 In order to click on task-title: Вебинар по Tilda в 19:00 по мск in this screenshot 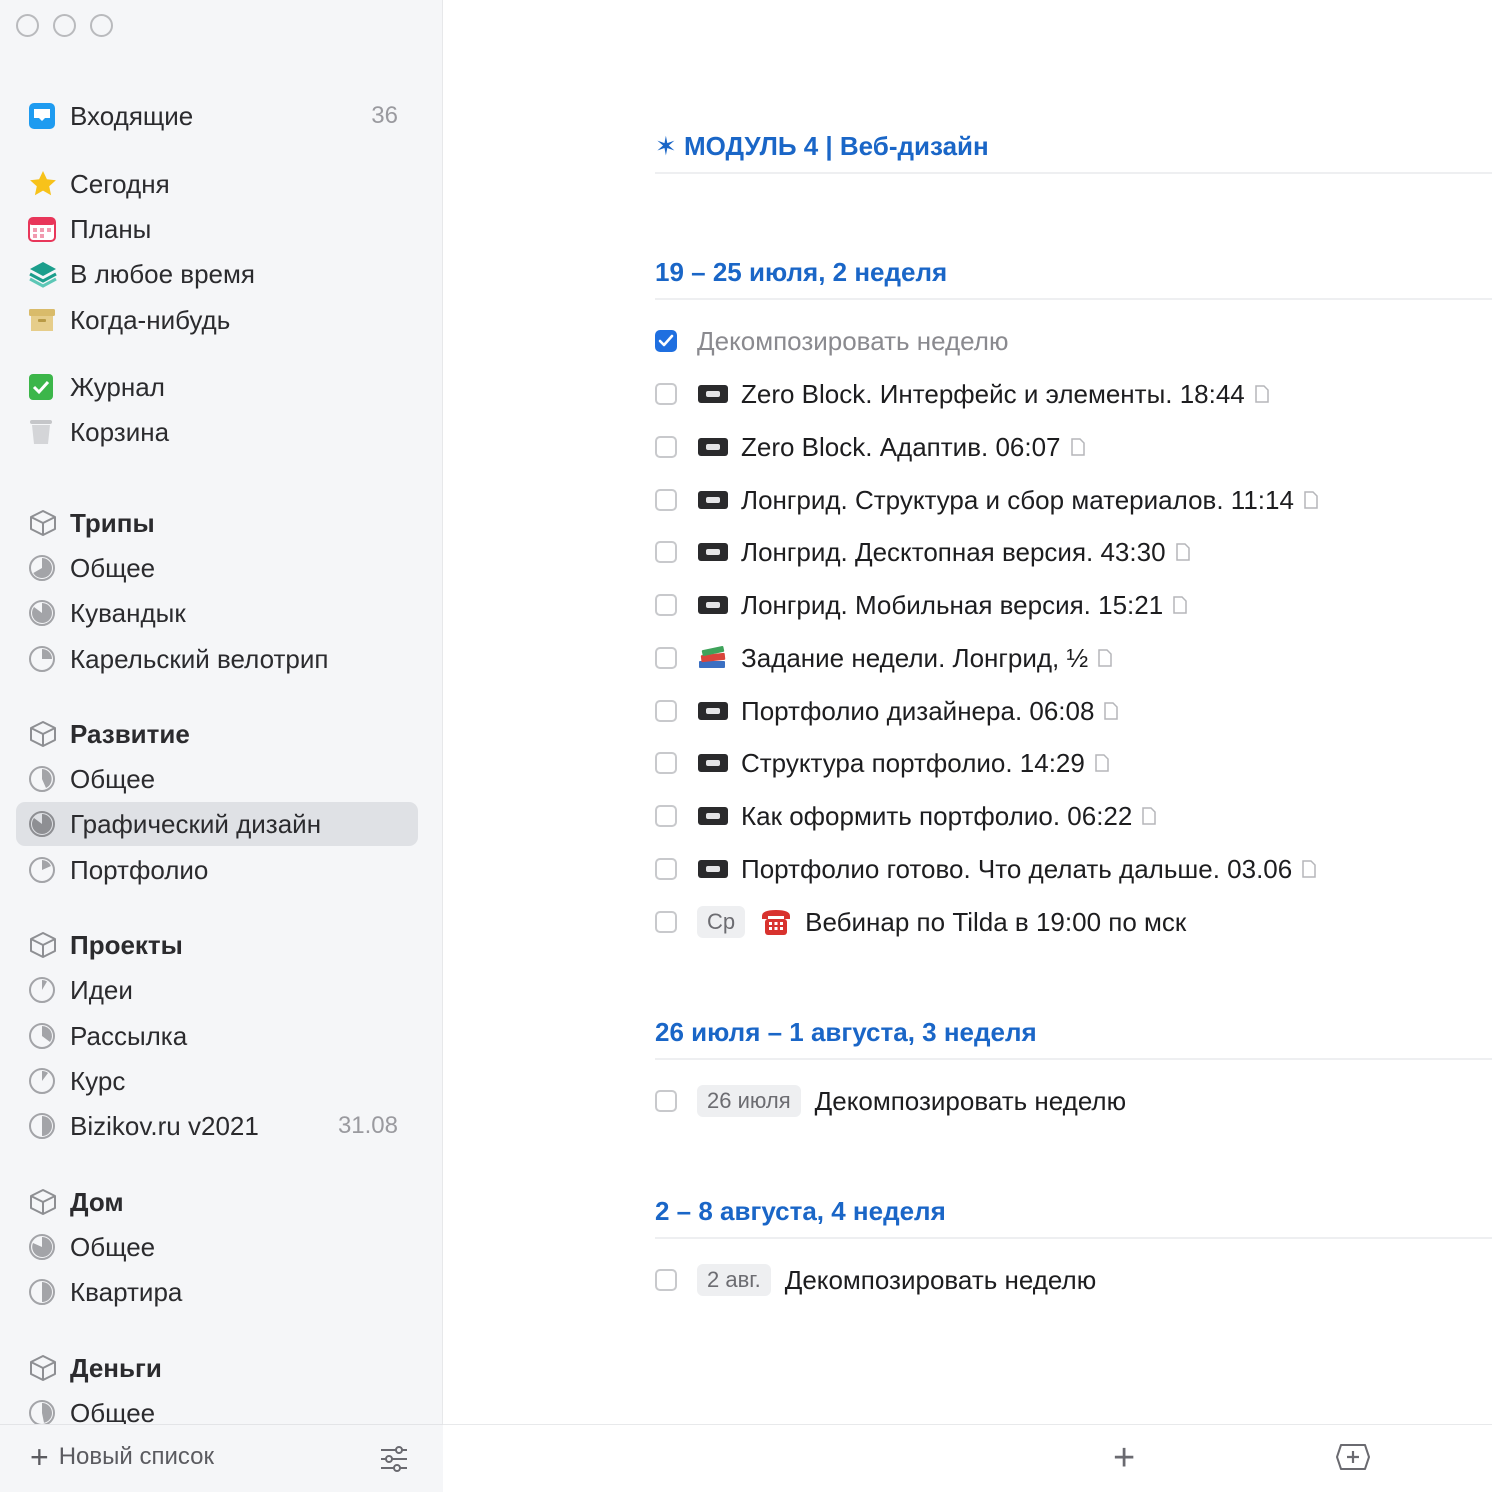, I will do `click(996, 921)`.